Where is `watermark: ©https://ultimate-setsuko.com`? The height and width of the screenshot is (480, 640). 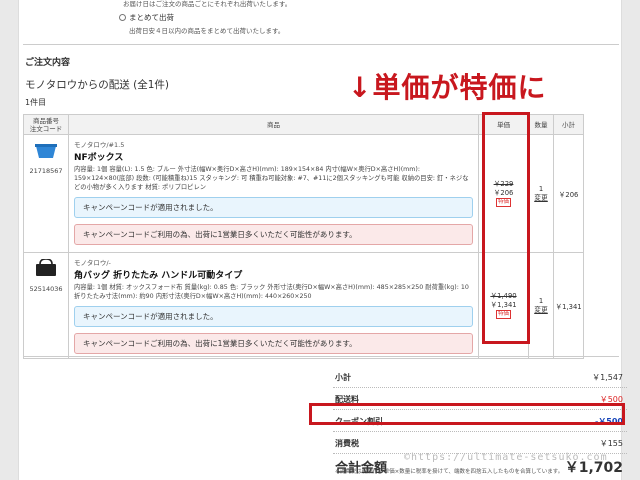 watermark: ©https://ultimate-setsuko.com is located at coordinates (506, 457).